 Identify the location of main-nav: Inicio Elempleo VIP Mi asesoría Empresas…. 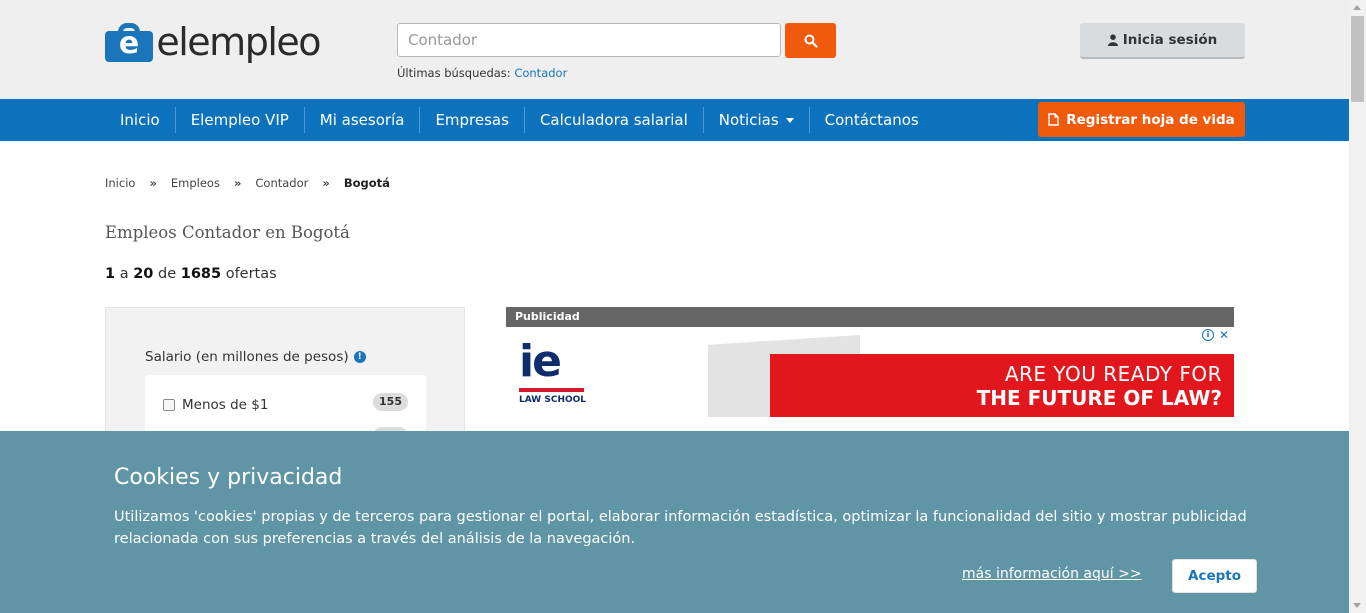
(674, 120).